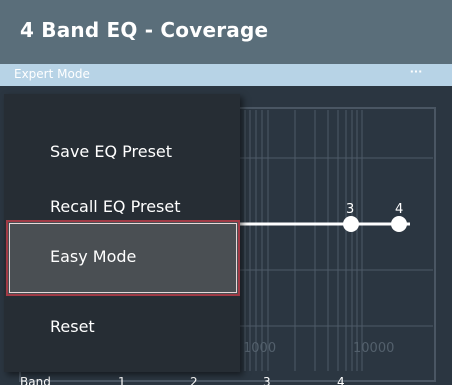  What do you see at coordinates (226, 75) in the screenshot?
I see `mode-bar: Expert Mode` at bounding box center [226, 75].